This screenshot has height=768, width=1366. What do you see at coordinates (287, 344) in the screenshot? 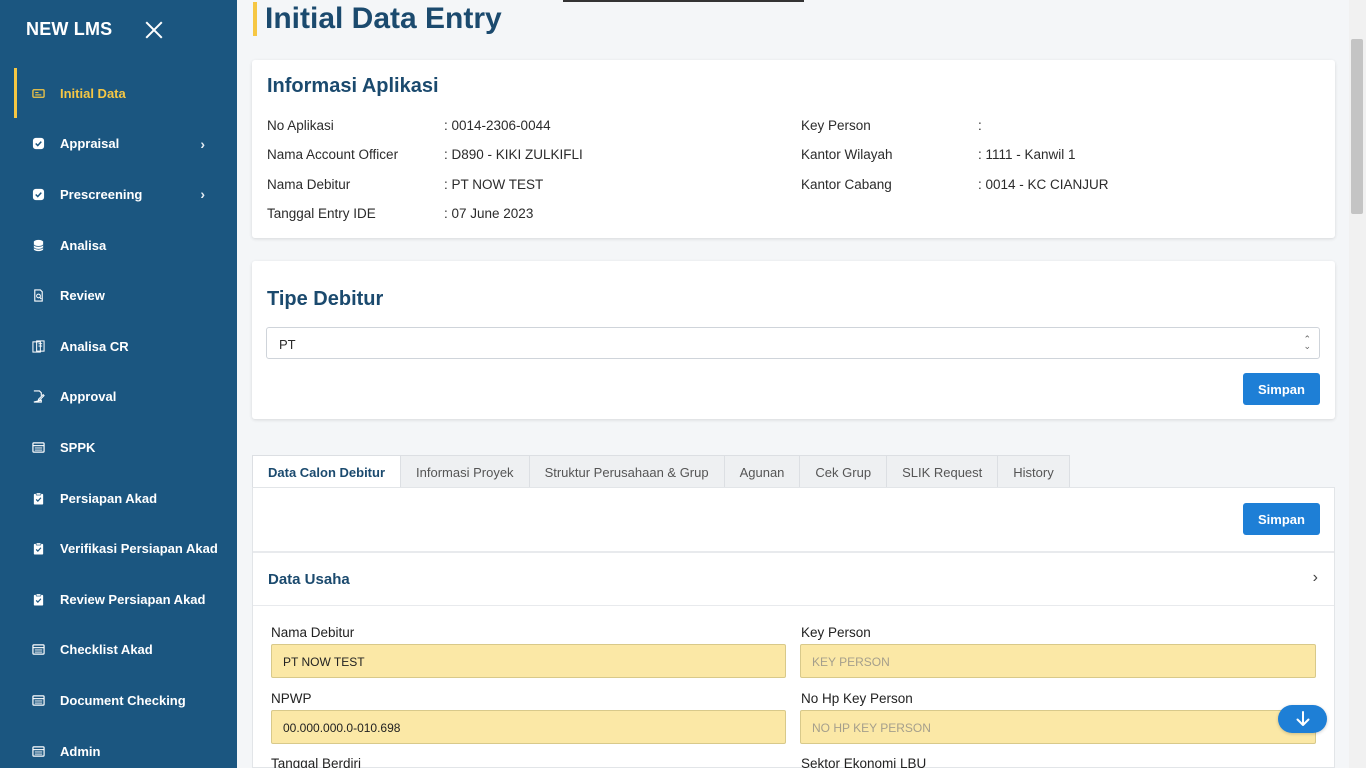
I see `select-value: PT` at bounding box center [287, 344].